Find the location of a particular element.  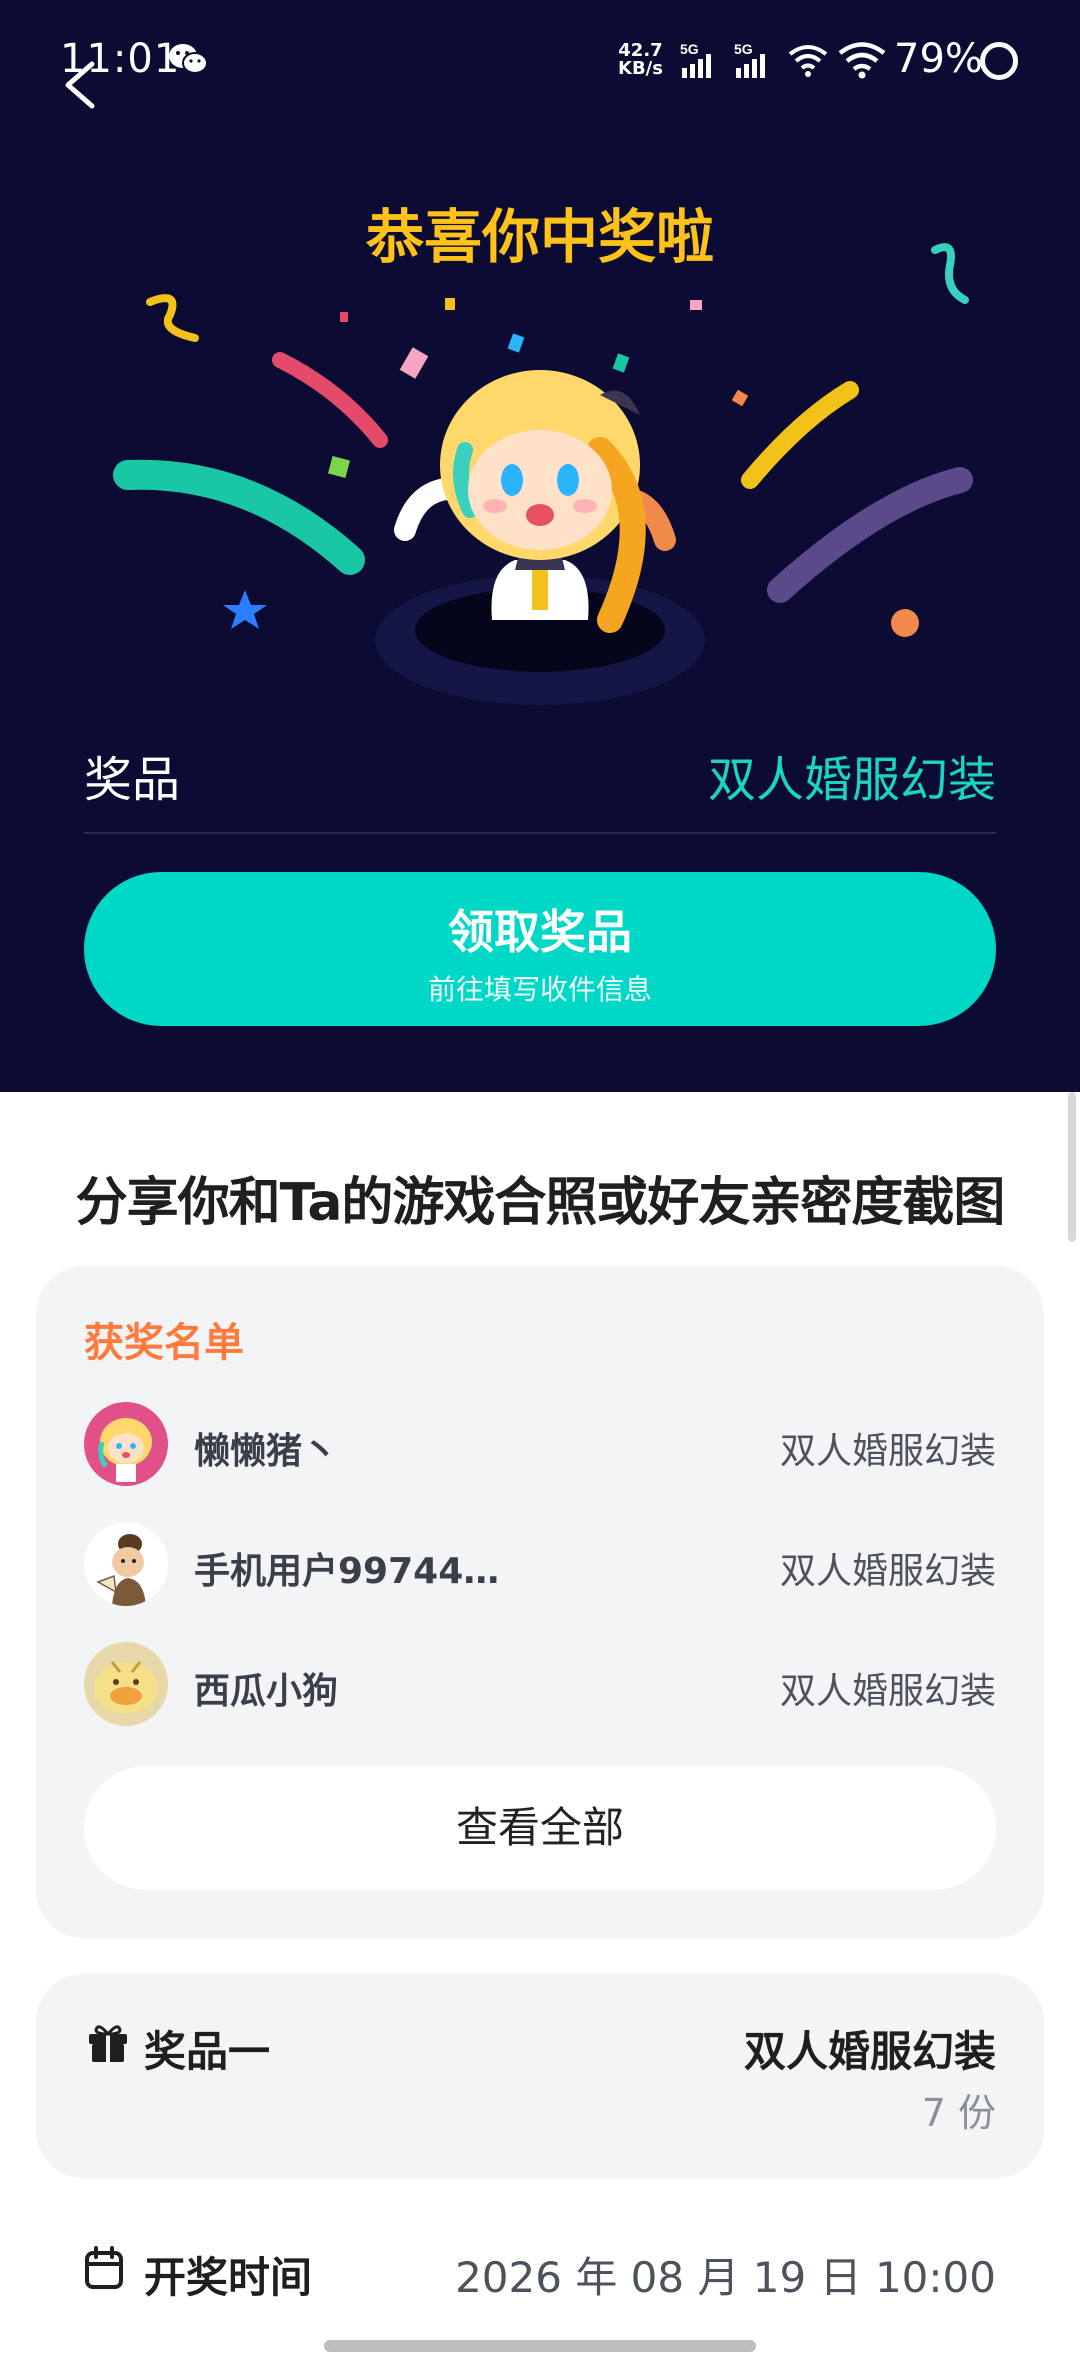

winner-row: 西瓜小狗 双人婚服幻装 is located at coordinates (540, 1684).